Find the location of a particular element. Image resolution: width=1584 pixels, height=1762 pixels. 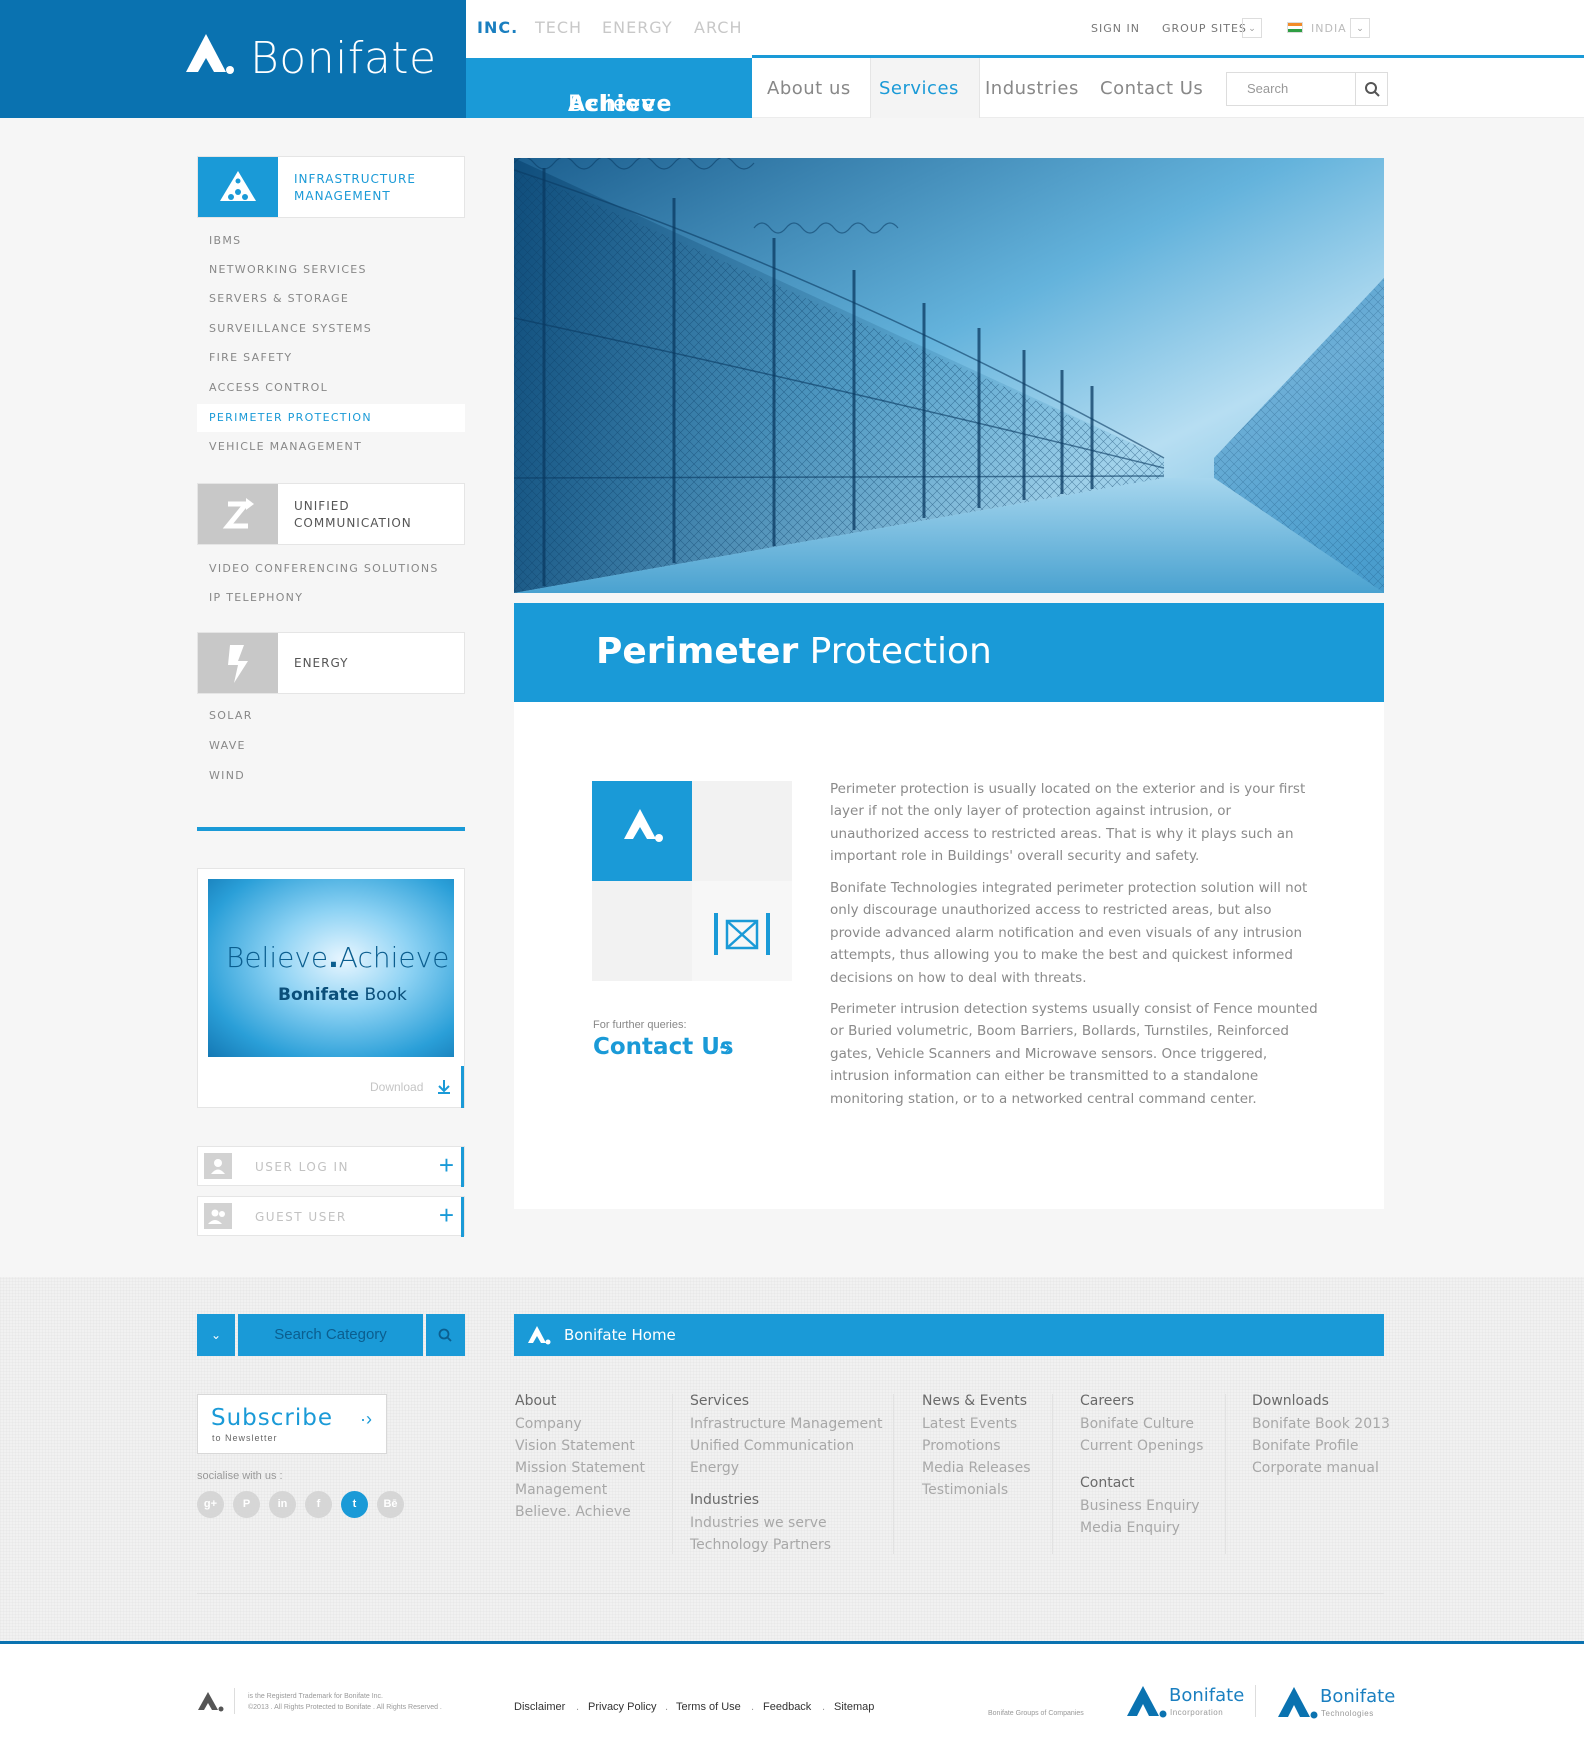

guest-user-button: GUEST USER + is located at coordinates (331, 1216).